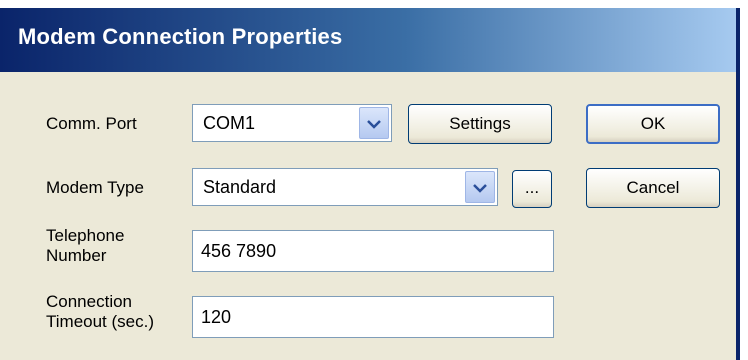 This screenshot has height=360, width=748. I want to click on telephone-number-value: 456 7890, so click(239, 251).